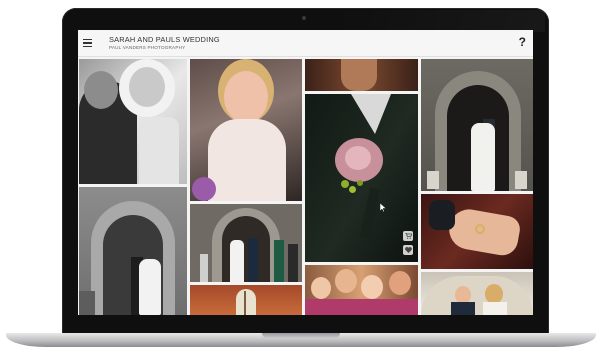  I want to click on photo-wedding-rings-hand, so click(477, 231).